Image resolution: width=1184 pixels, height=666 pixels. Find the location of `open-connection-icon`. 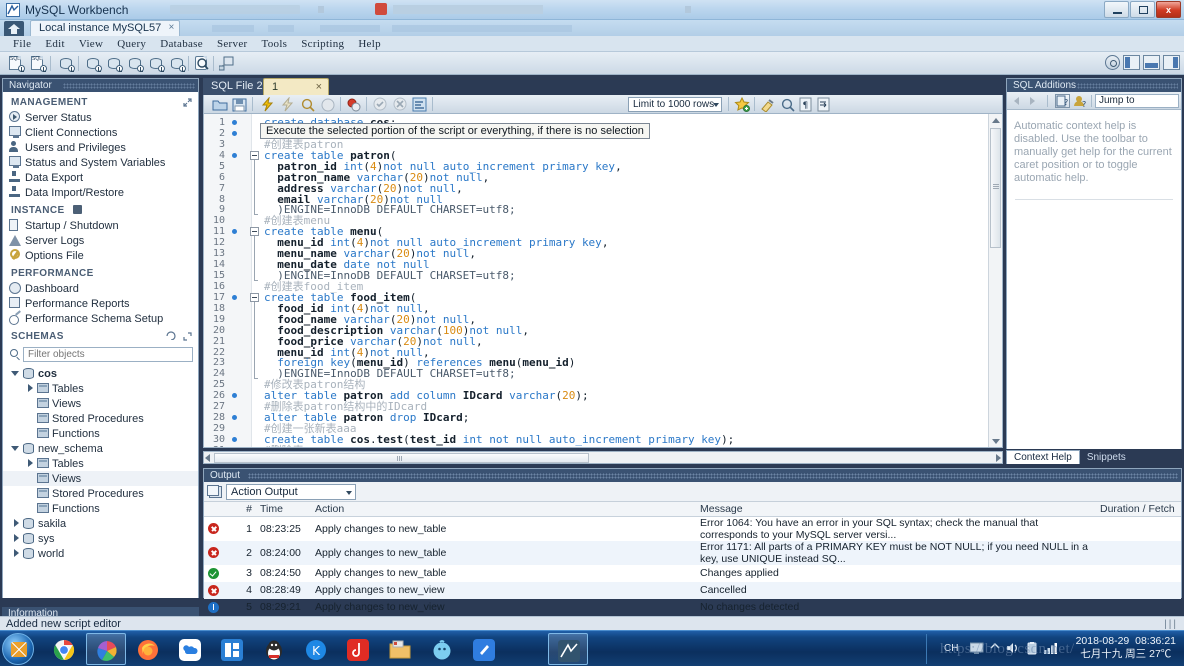

open-connection-icon is located at coordinates (66, 63).